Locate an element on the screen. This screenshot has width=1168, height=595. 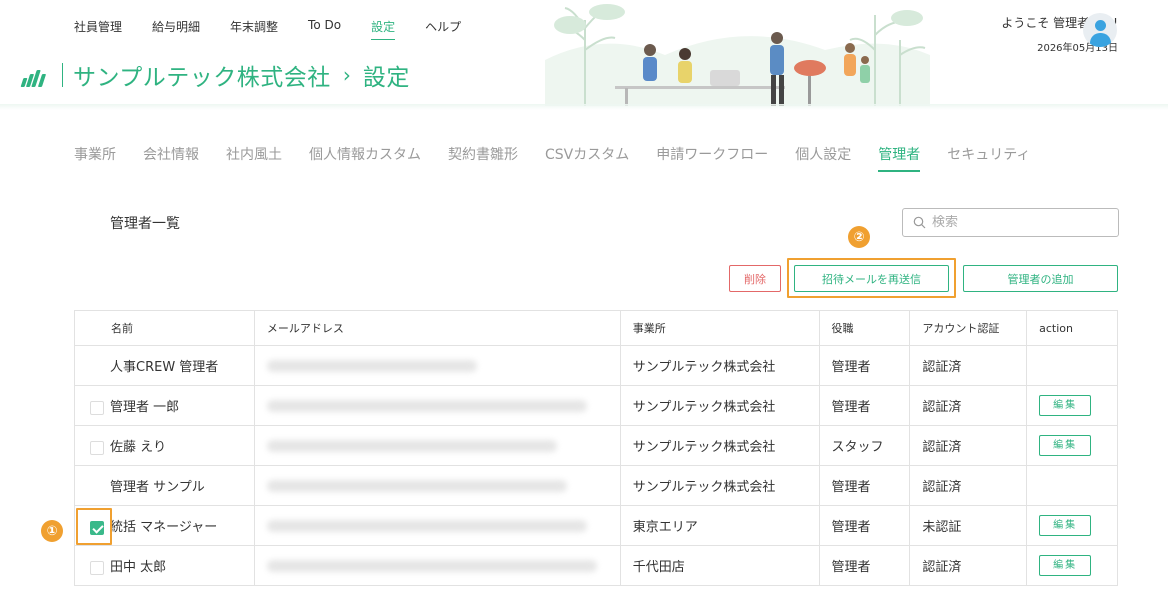
resend-highlight-box is located at coordinates (871, 278).